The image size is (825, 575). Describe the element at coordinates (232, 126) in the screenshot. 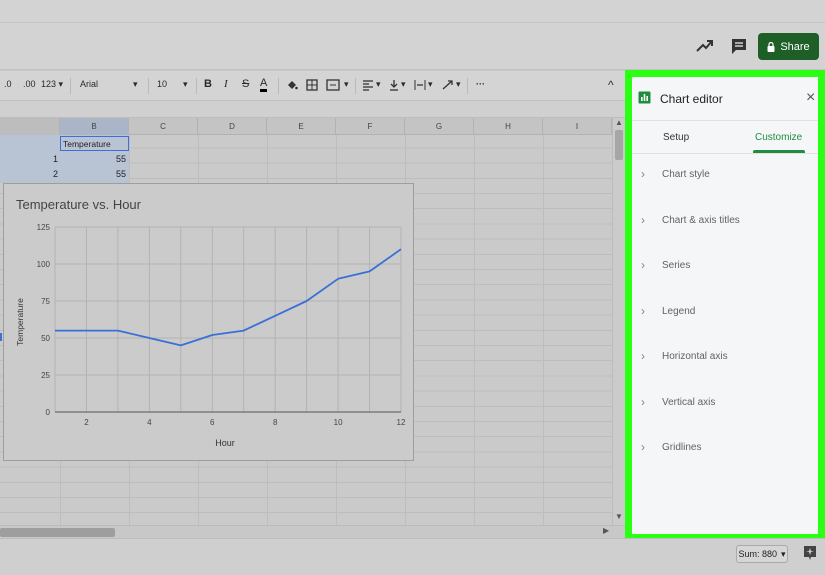

I see `column-header-d: D` at that location.